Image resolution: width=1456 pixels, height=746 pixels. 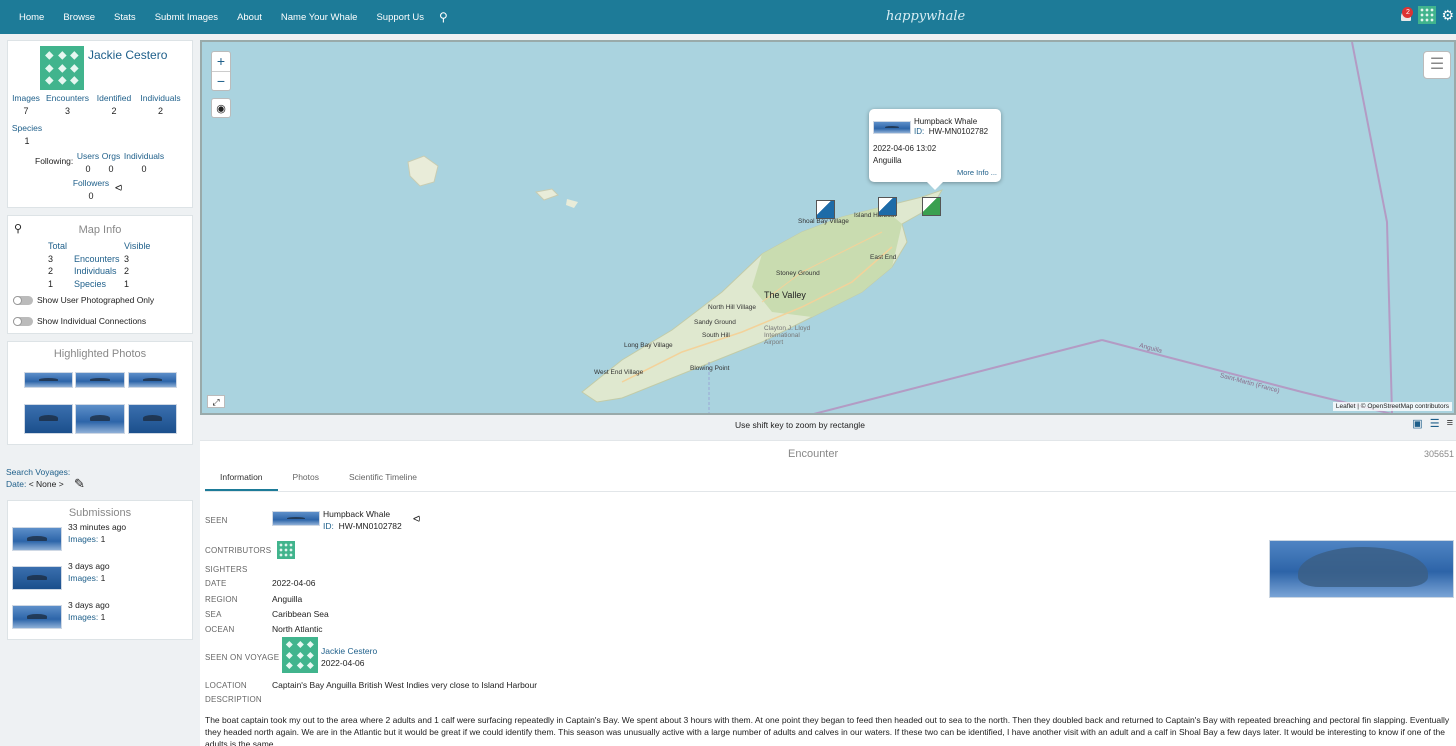 I want to click on notification-bell-icon: 2, so click(x=1406, y=15).